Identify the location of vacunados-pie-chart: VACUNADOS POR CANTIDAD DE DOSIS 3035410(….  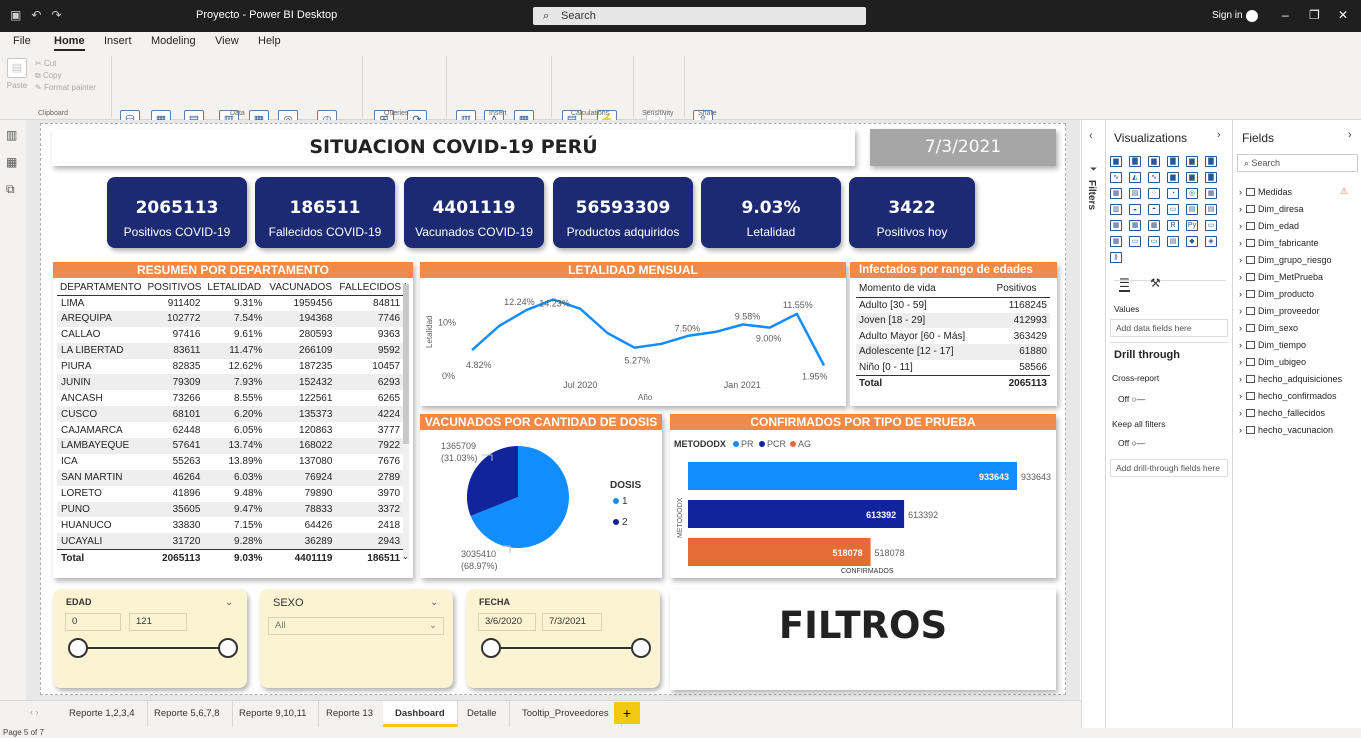
(541, 496).